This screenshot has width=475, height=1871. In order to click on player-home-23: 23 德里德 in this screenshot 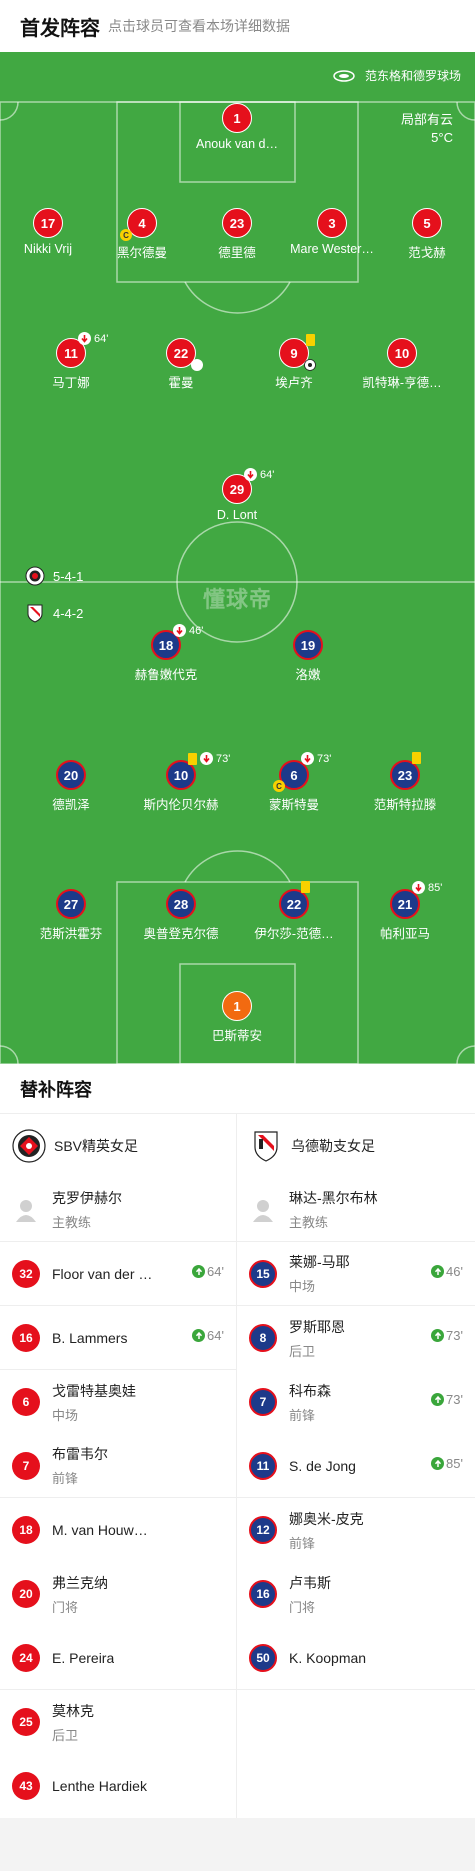, I will do `click(237, 234)`.